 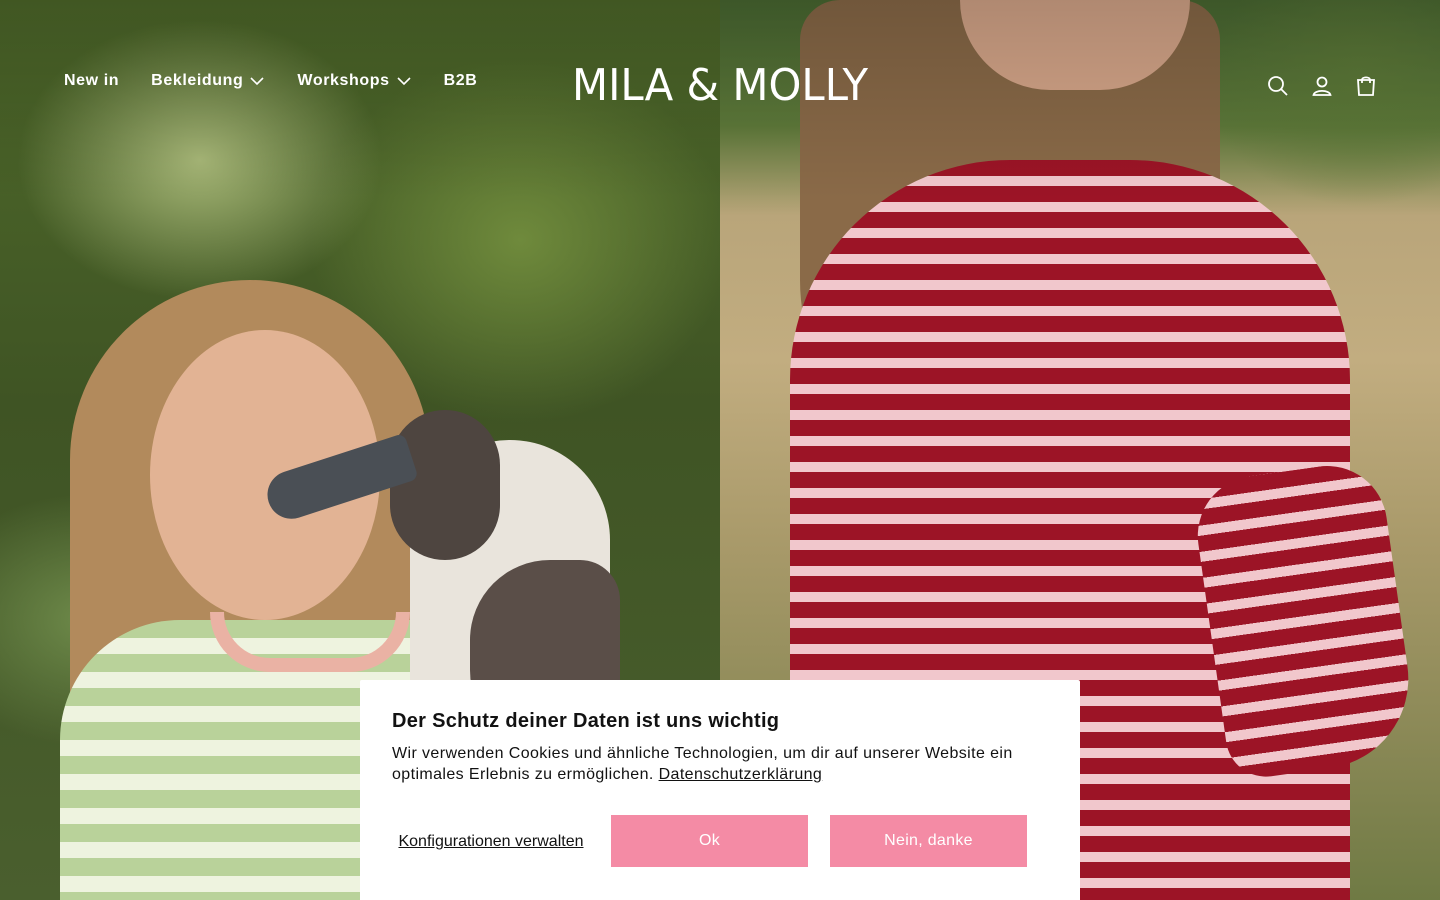 I want to click on account-icon, so click(x=1322, y=86).